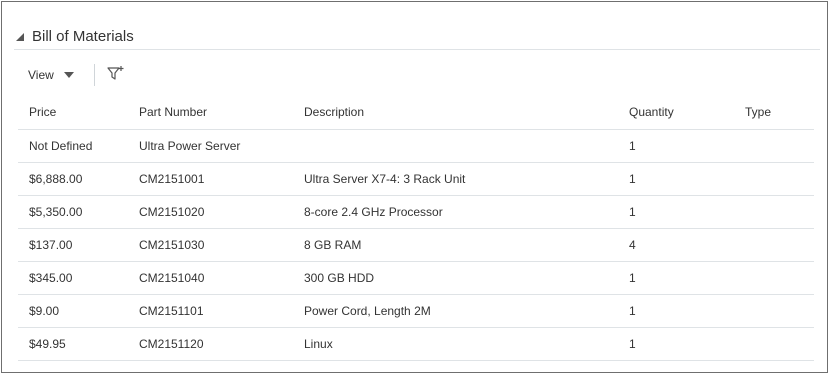 Image resolution: width=831 pixels, height=376 pixels. What do you see at coordinates (210, 311) in the screenshot?
I see `cell-part-number: CM2151101` at bounding box center [210, 311].